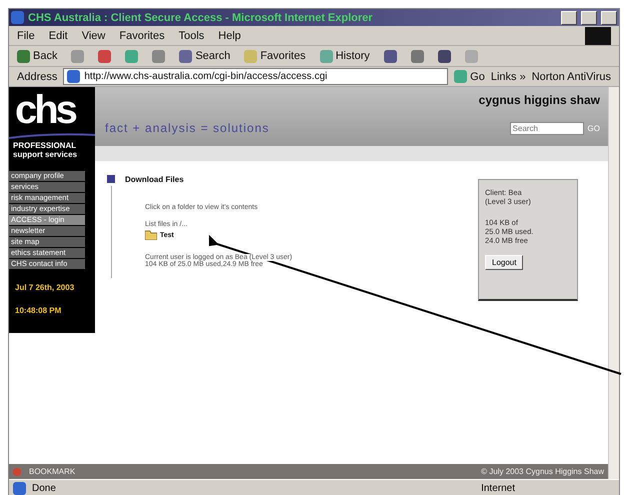  I want to click on stop-button, so click(105, 56).